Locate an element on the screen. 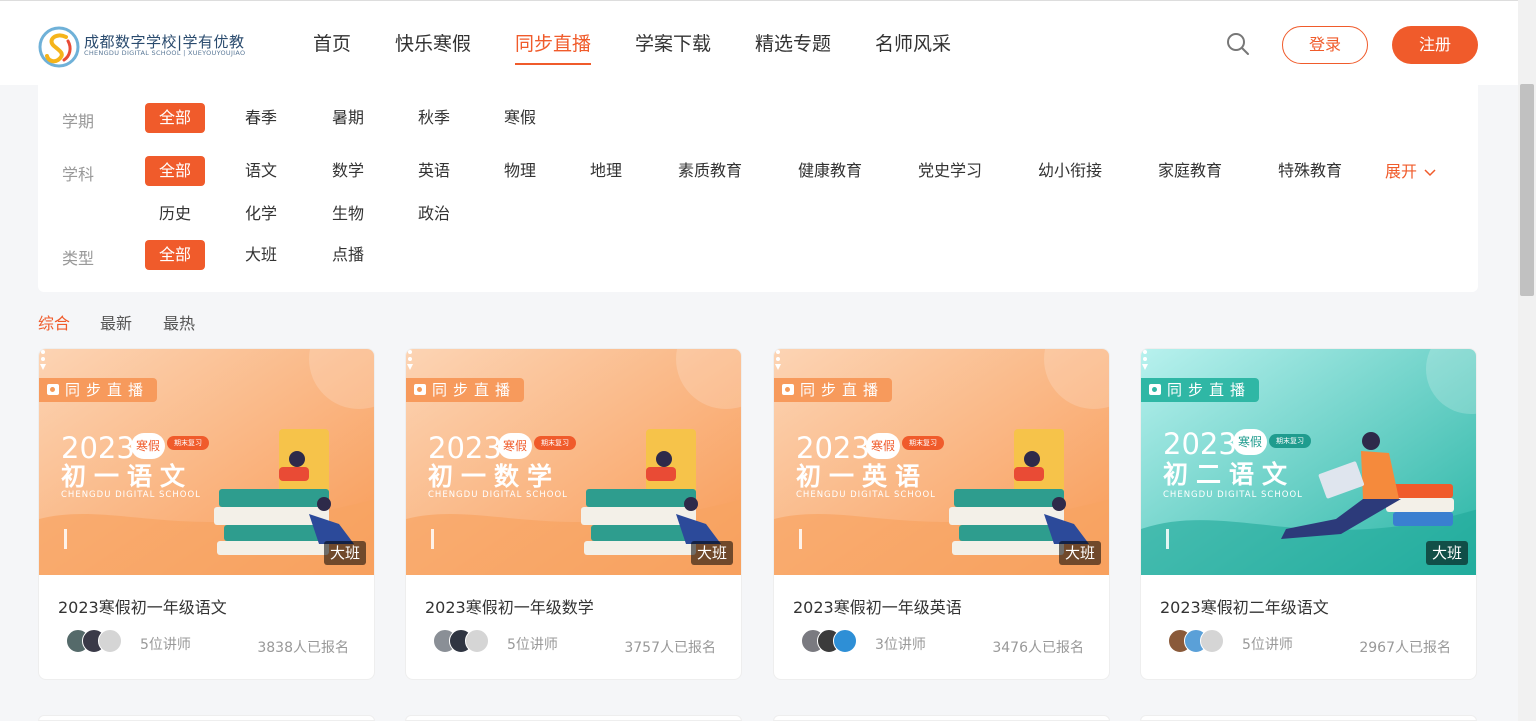  course-title: 2023寒假初二年级语文 is located at coordinates (1244, 607).